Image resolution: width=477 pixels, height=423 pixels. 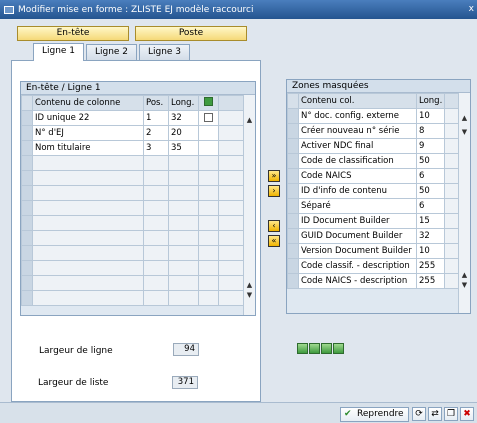 What do you see at coordinates (164, 52) in the screenshot?
I see `tab-ligne-3: Ligne 3` at bounding box center [164, 52].